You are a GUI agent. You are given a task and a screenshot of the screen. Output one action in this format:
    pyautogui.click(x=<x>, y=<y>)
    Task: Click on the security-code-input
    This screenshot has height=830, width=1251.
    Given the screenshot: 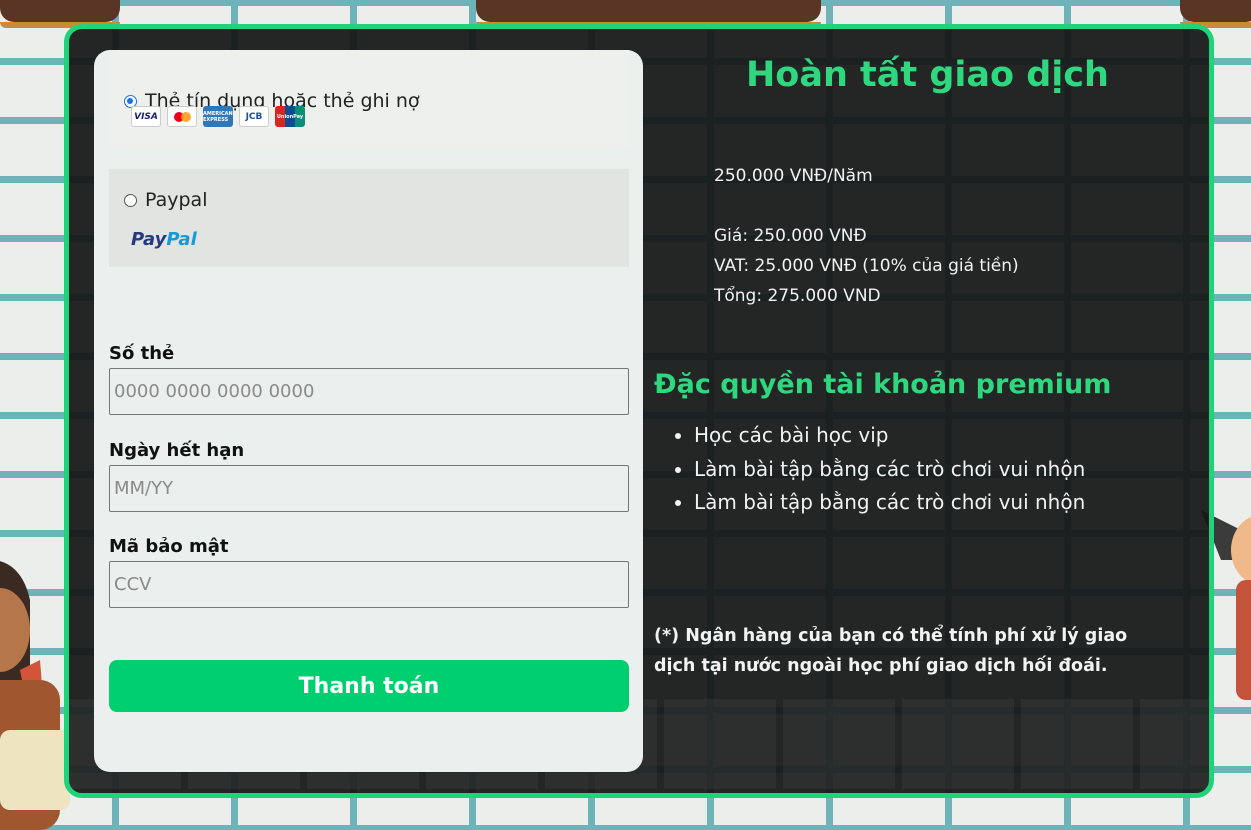 What is the action you would take?
    pyautogui.click(x=369, y=584)
    